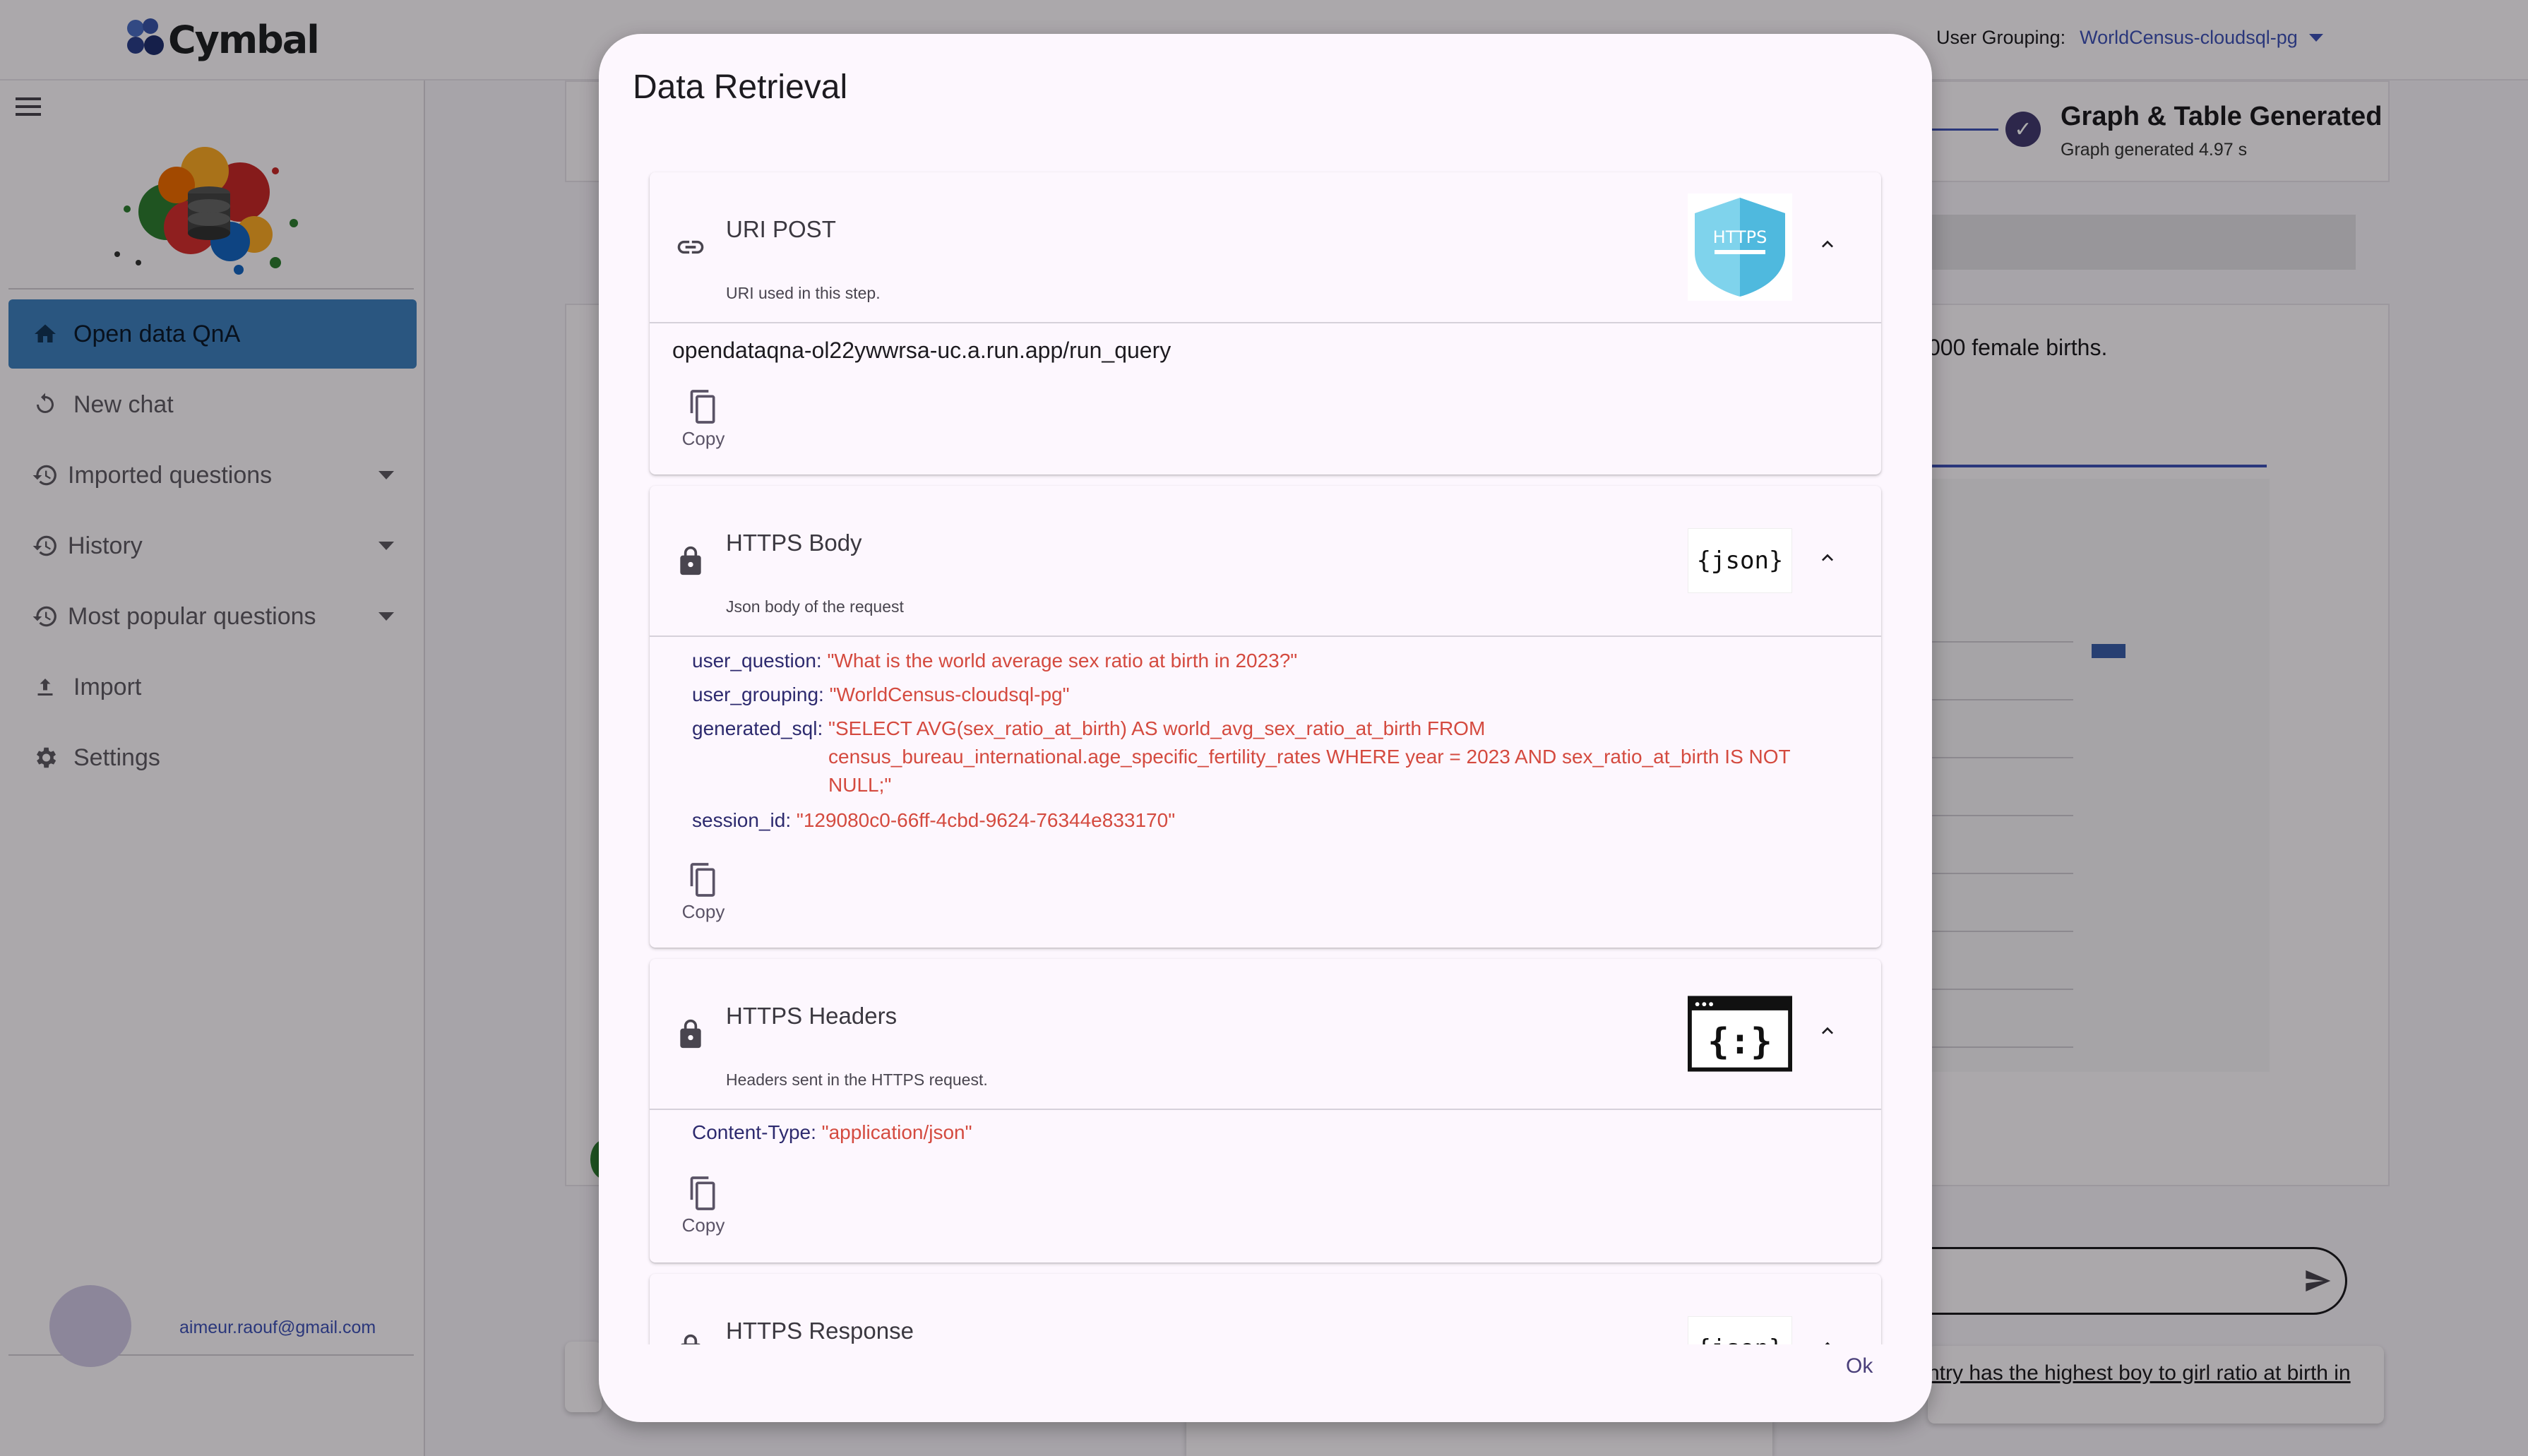 The height and width of the screenshot is (1456, 2528). What do you see at coordinates (1740, 1041) in the screenshot?
I see `headers-badge-text: {:}` at bounding box center [1740, 1041].